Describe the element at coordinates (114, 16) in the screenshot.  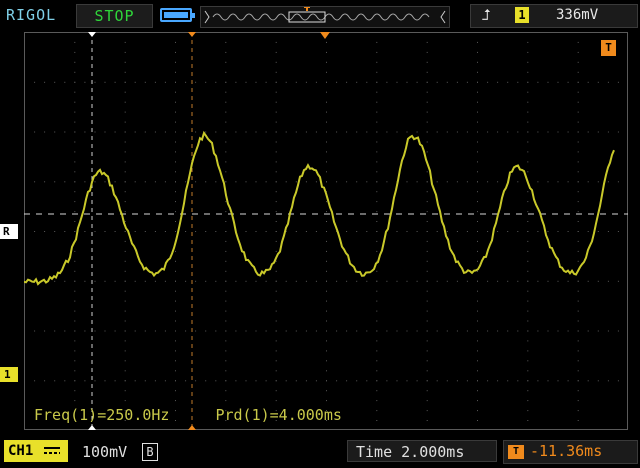
I see `run-stop-status: STOP` at that location.